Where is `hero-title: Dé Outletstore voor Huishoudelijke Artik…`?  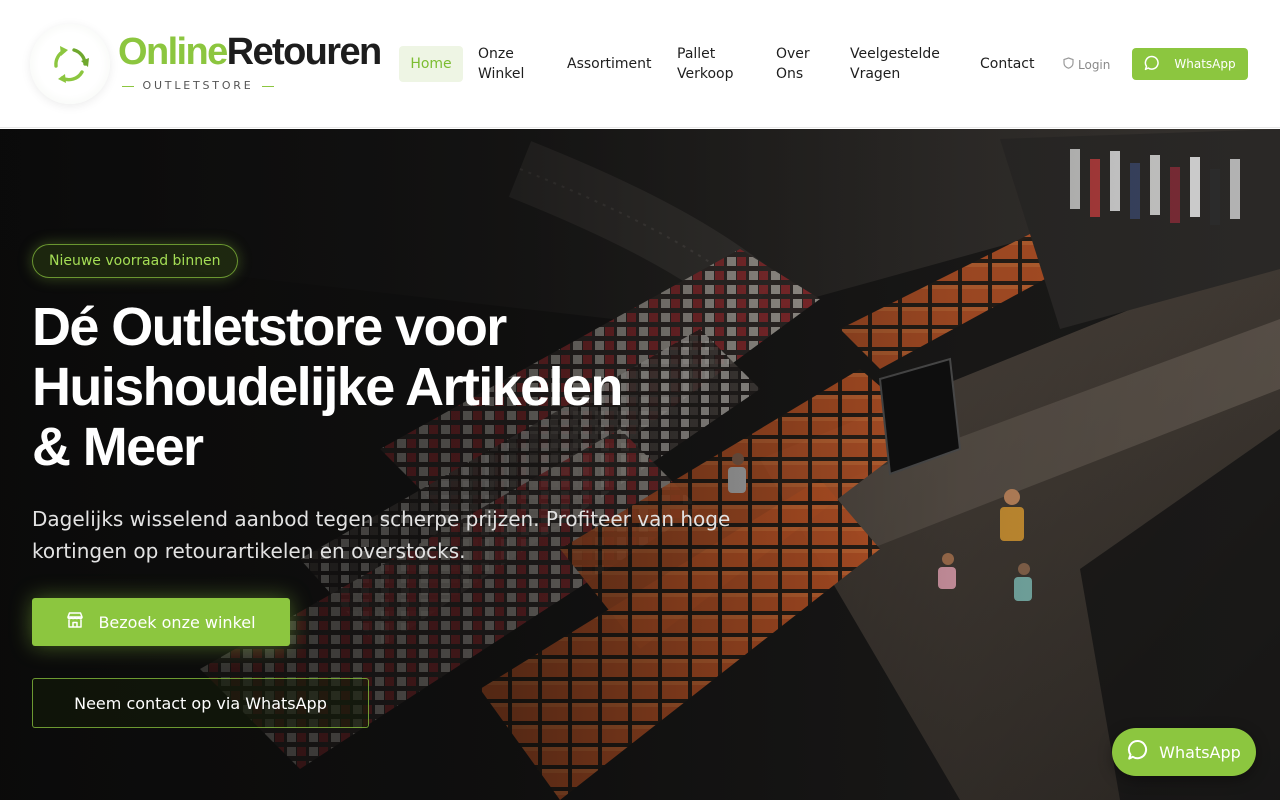 hero-title: Dé Outletstore voor Huishoudelijke Artik… is located at coordinates (327, 387).